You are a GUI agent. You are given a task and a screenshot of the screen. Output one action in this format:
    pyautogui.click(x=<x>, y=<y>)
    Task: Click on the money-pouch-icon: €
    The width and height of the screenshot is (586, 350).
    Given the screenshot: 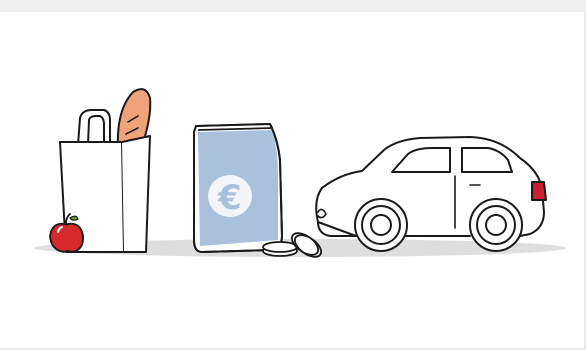 What is the action you would take?
    pyautogui.click(x=238, y=188)
    